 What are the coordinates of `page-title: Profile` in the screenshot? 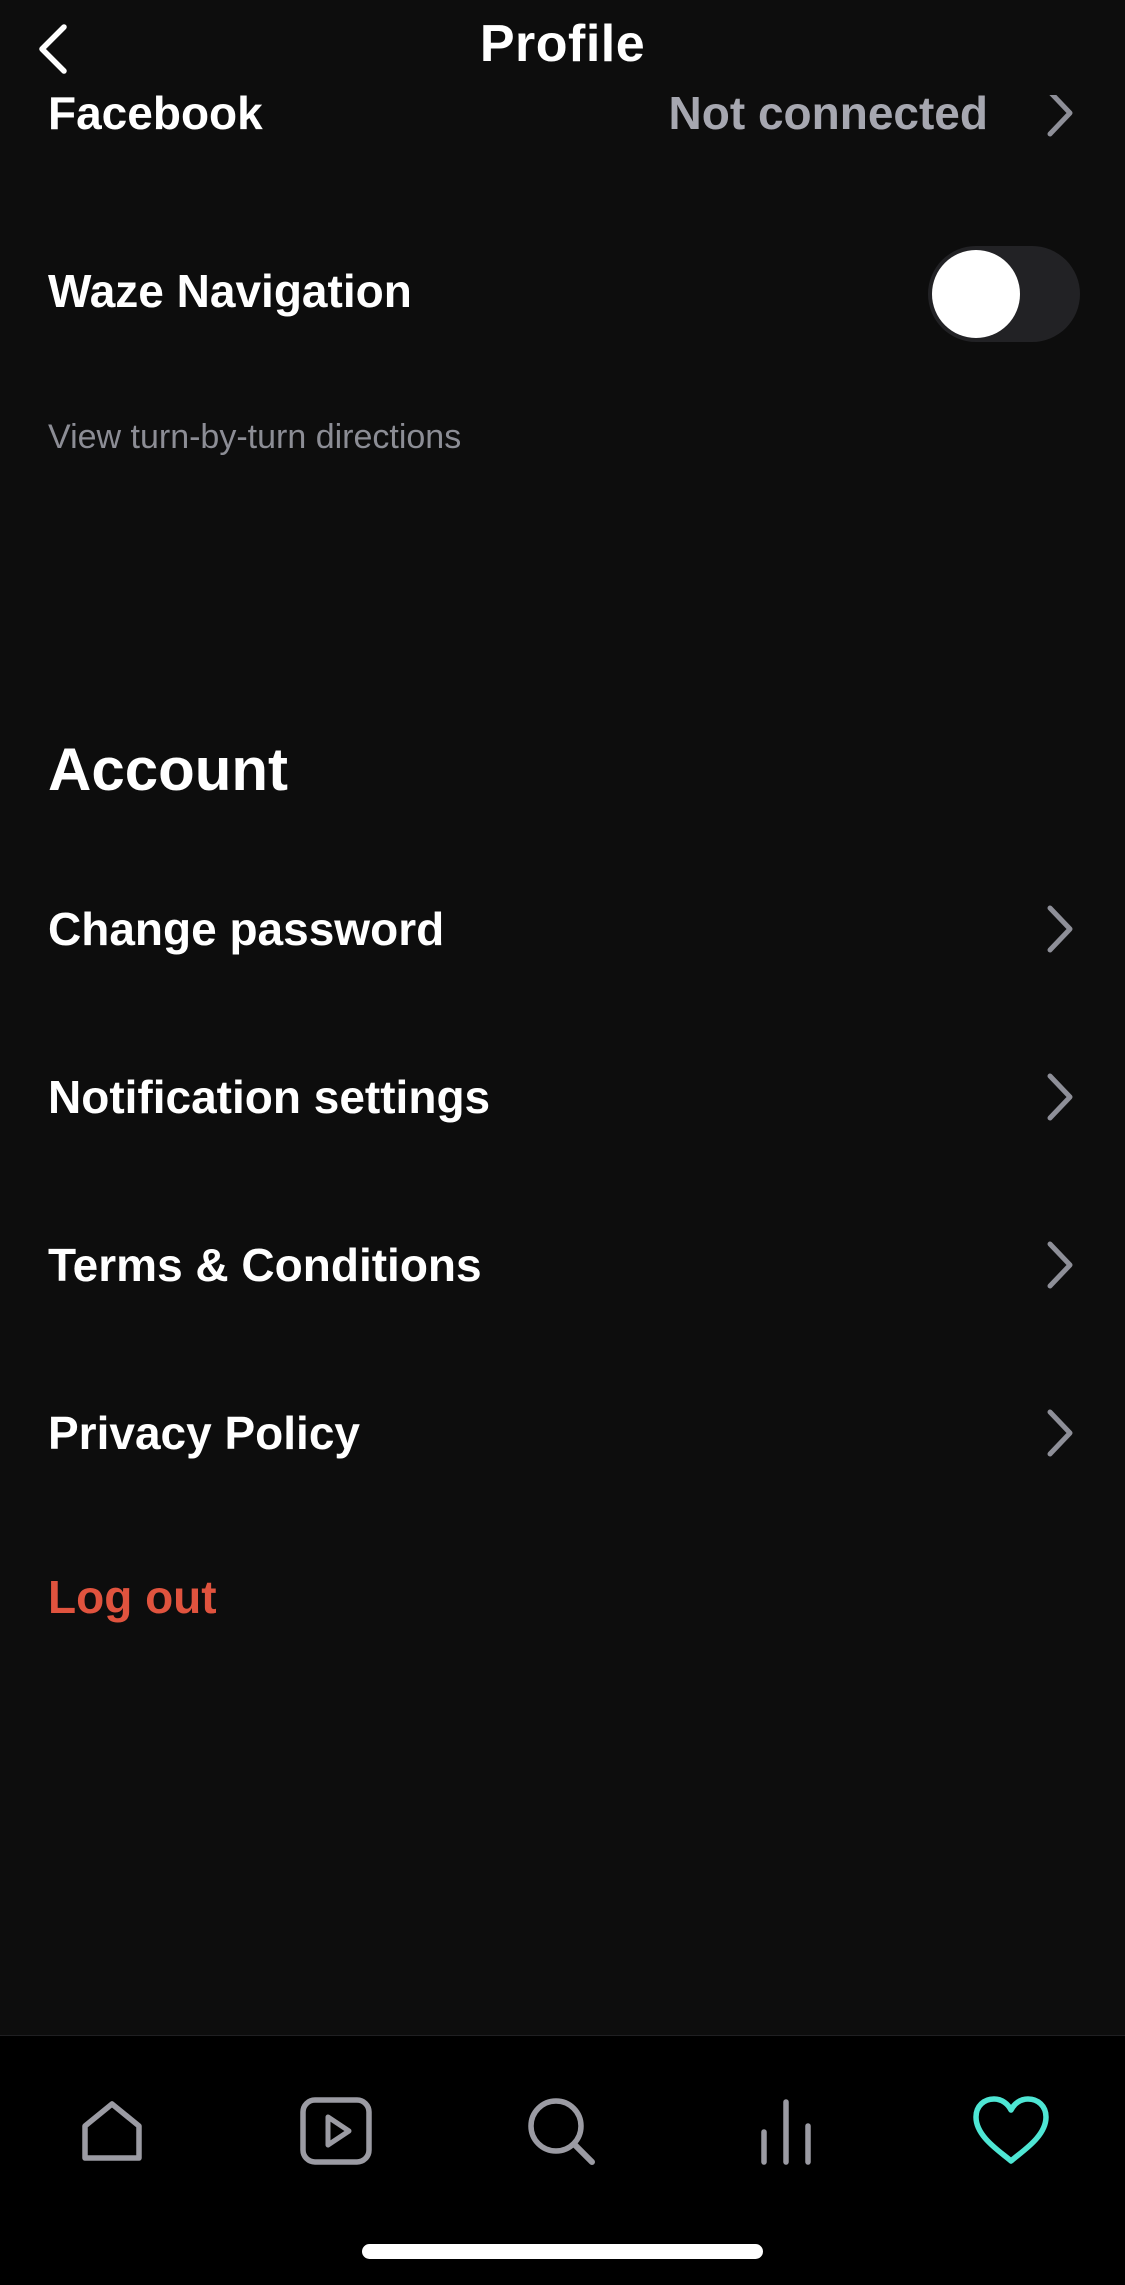 It's located at (562, 44).